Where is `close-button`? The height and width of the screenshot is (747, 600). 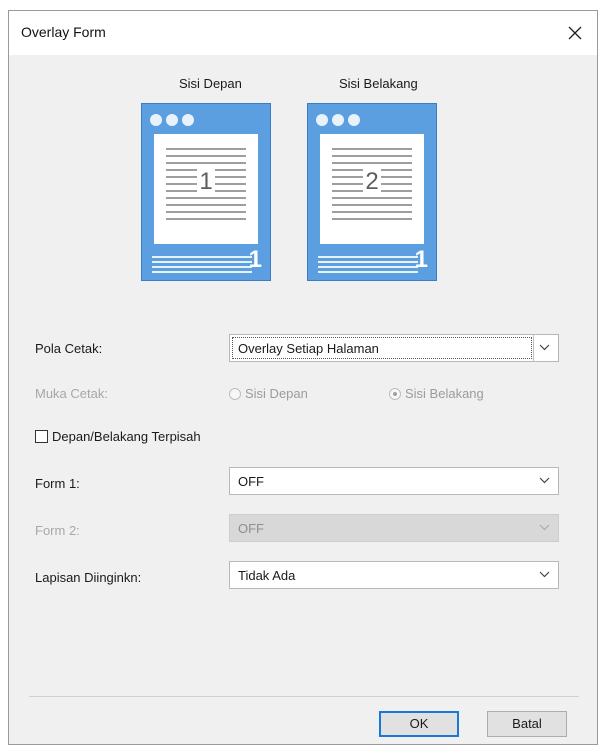 close-button is located at coordinates (575, 33).